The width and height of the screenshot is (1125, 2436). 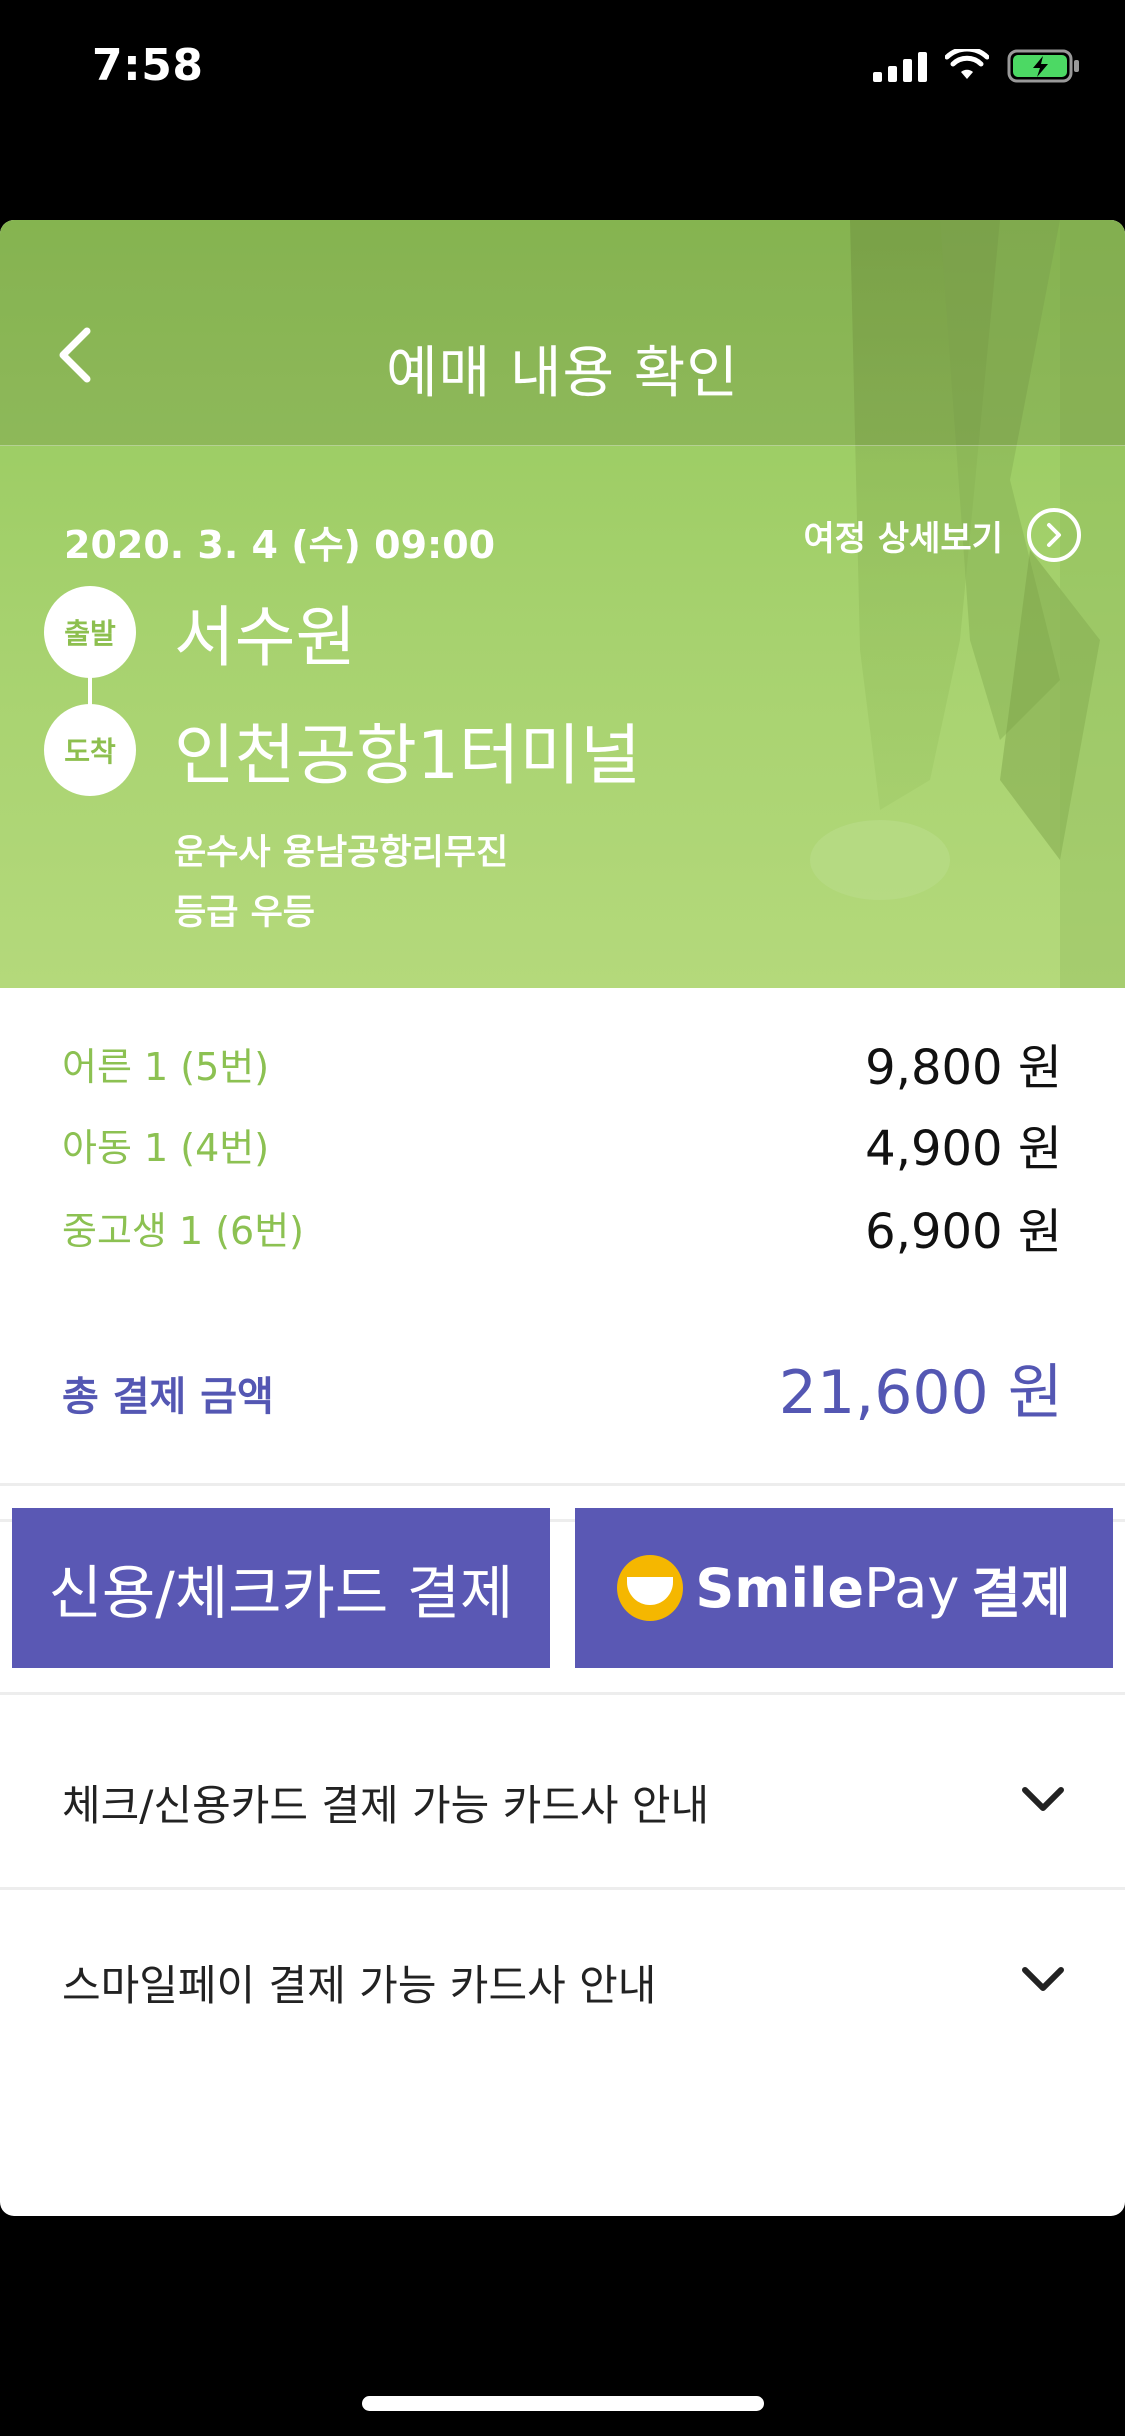 I want to click on smilepay-brand-pay: Pay, so click(x=912, y=1588).